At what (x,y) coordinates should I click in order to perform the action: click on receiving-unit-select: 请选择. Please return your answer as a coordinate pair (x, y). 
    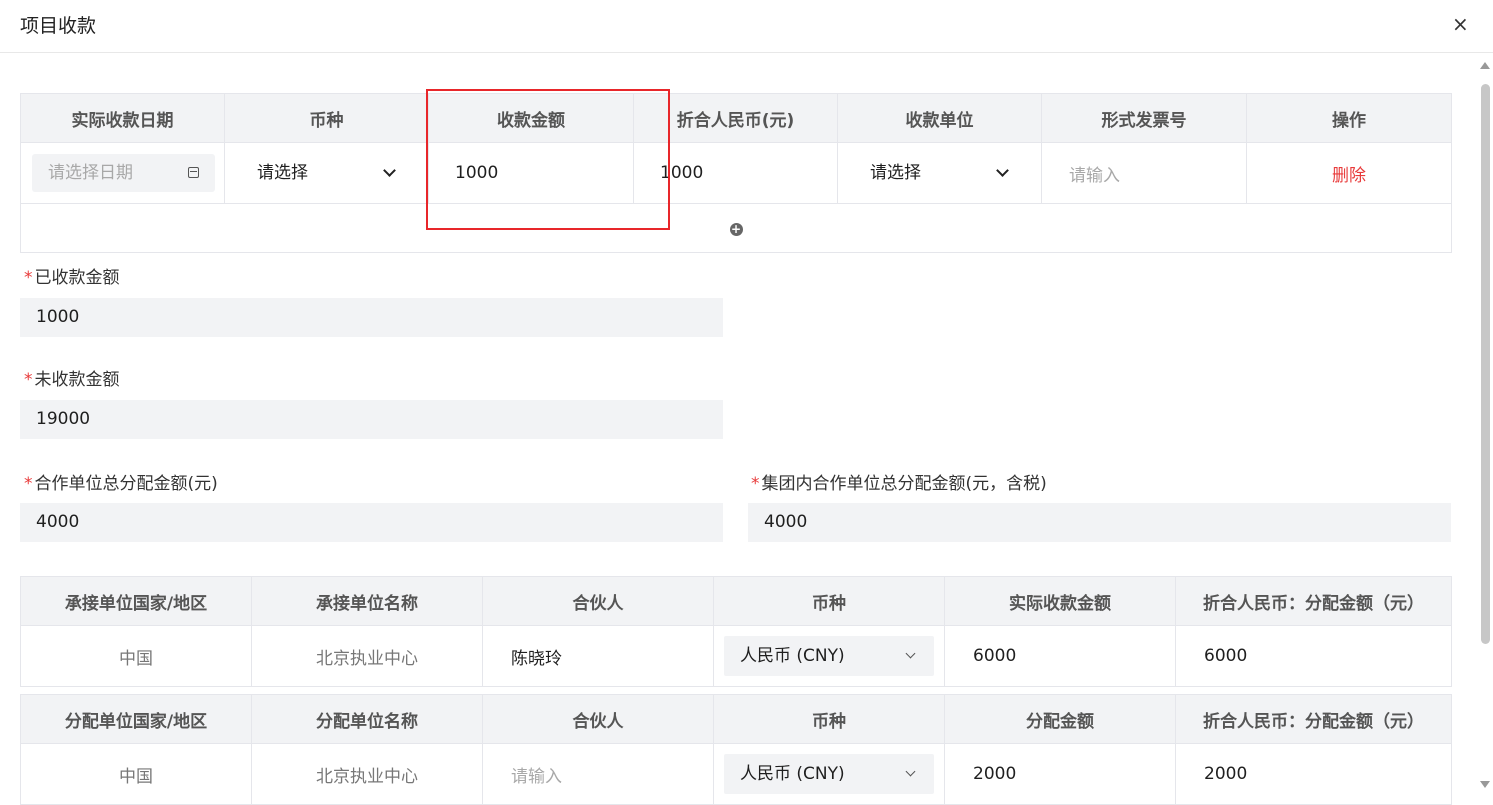
    Looking at the image, I should click on (939, 173).